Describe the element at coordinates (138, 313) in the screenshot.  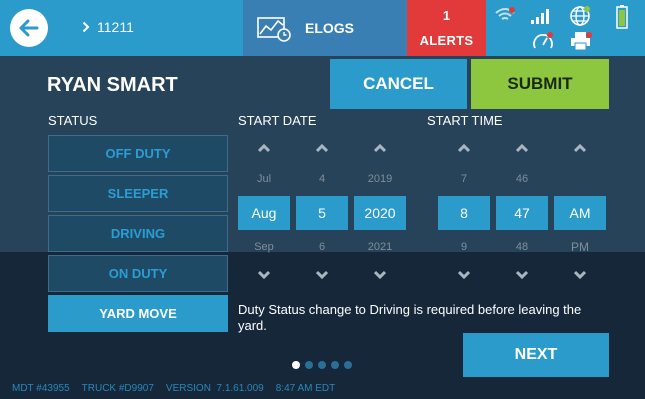
I see `status-yard-move: YARD MOVE` at that location.